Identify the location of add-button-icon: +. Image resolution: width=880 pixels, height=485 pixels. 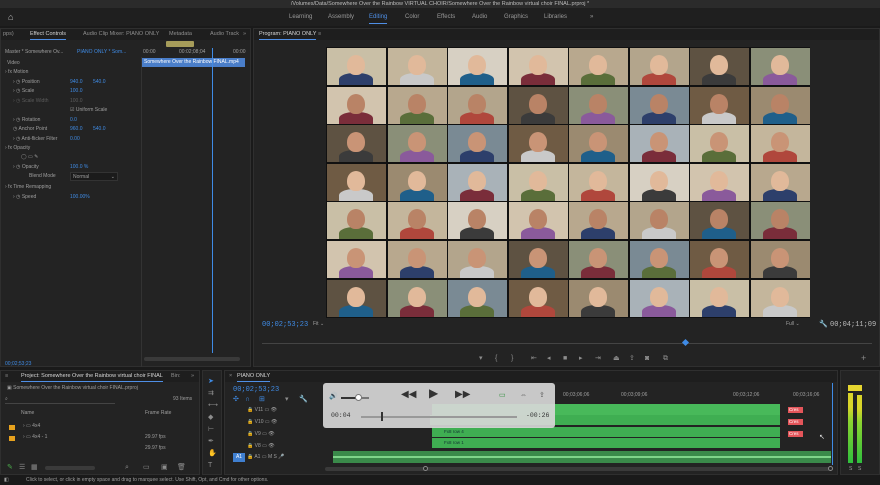
(863, 358).